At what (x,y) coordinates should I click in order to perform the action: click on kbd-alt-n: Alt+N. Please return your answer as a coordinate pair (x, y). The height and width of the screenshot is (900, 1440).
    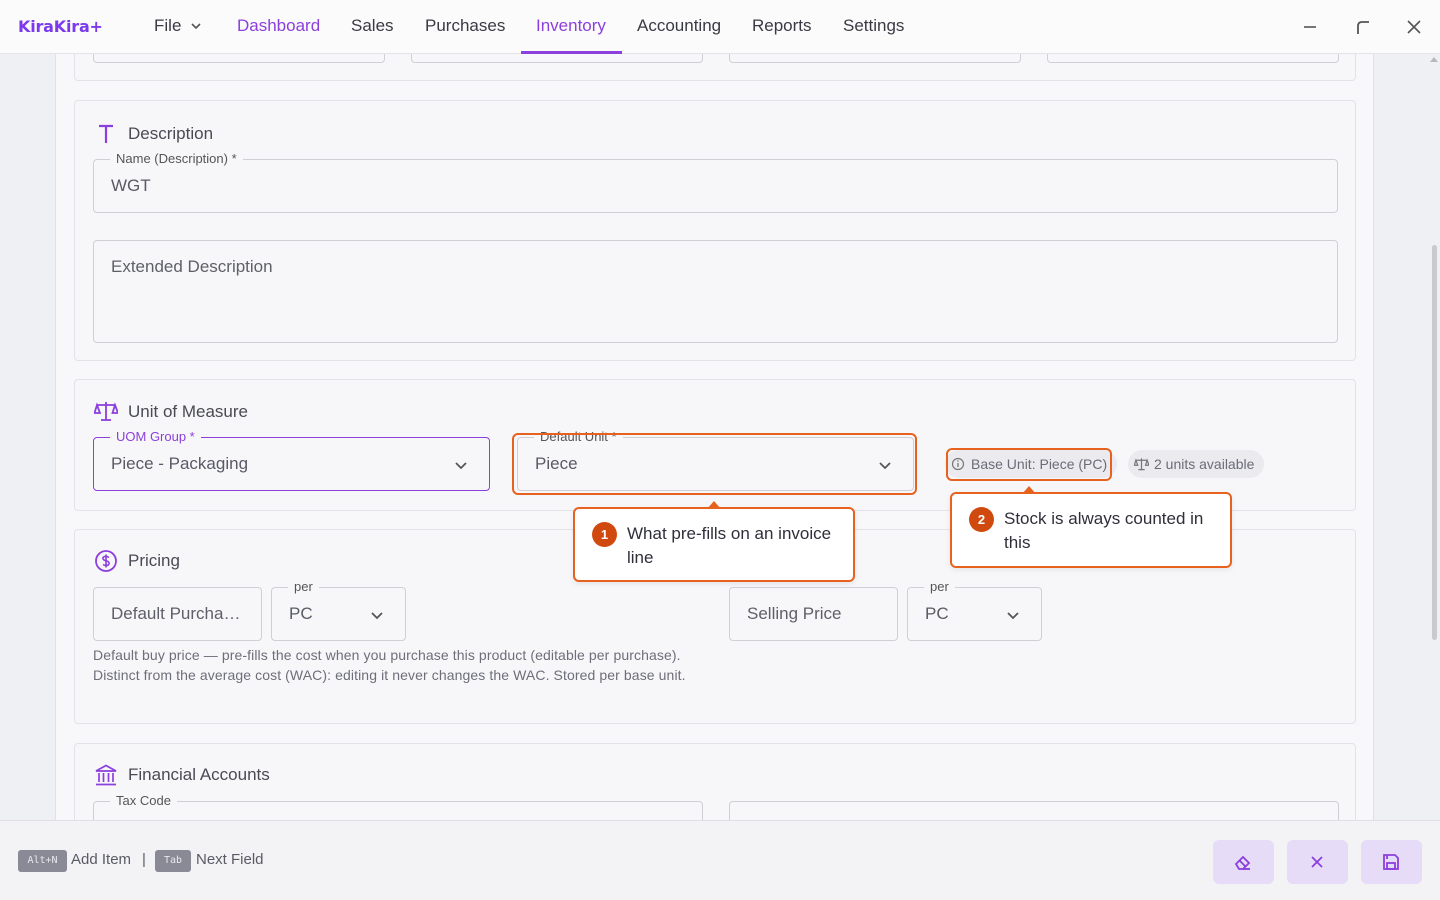
    Looking at the image, I should click on (42, 861).